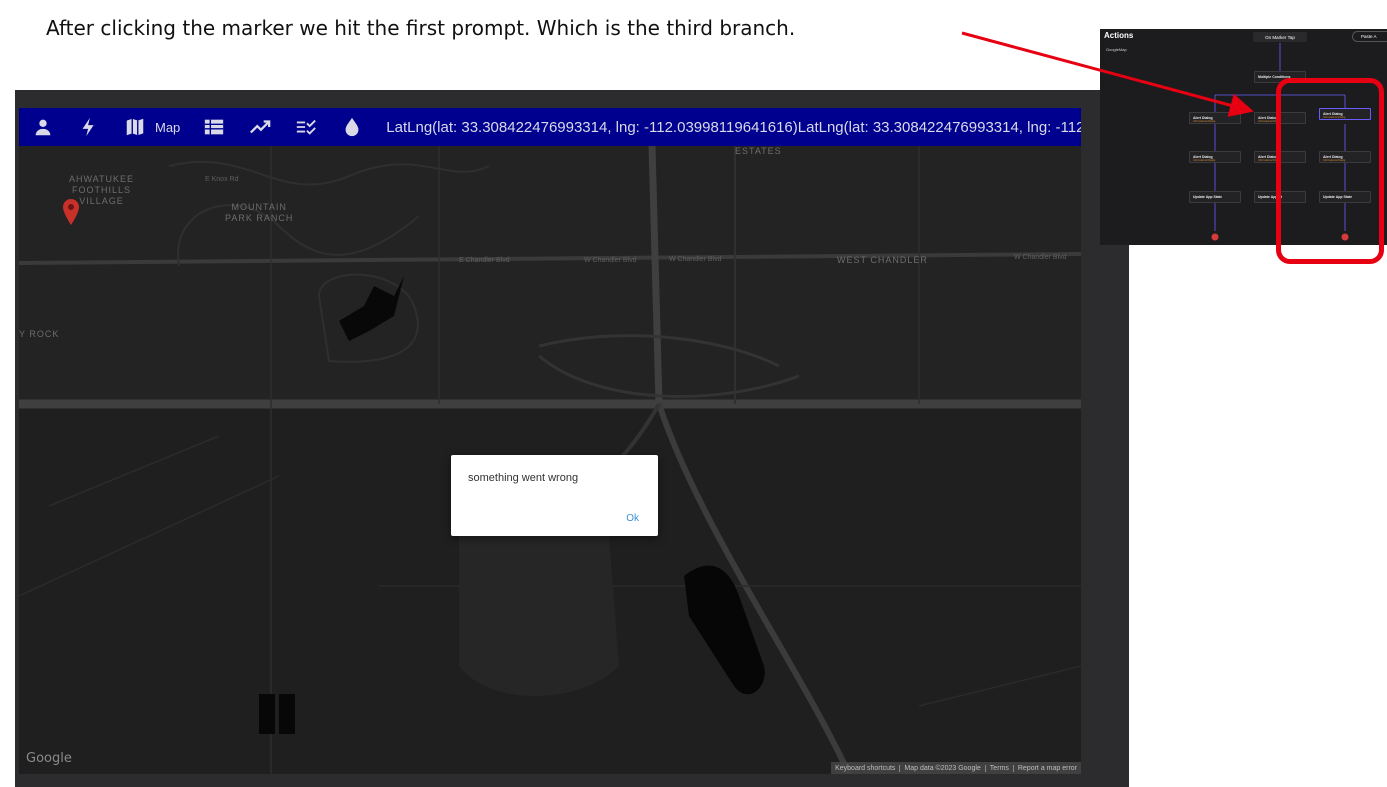 The height and width of the screenshot is (787, 1387). I want to click on map-data-text: Map data ©2023 Google, so click(941, 768).